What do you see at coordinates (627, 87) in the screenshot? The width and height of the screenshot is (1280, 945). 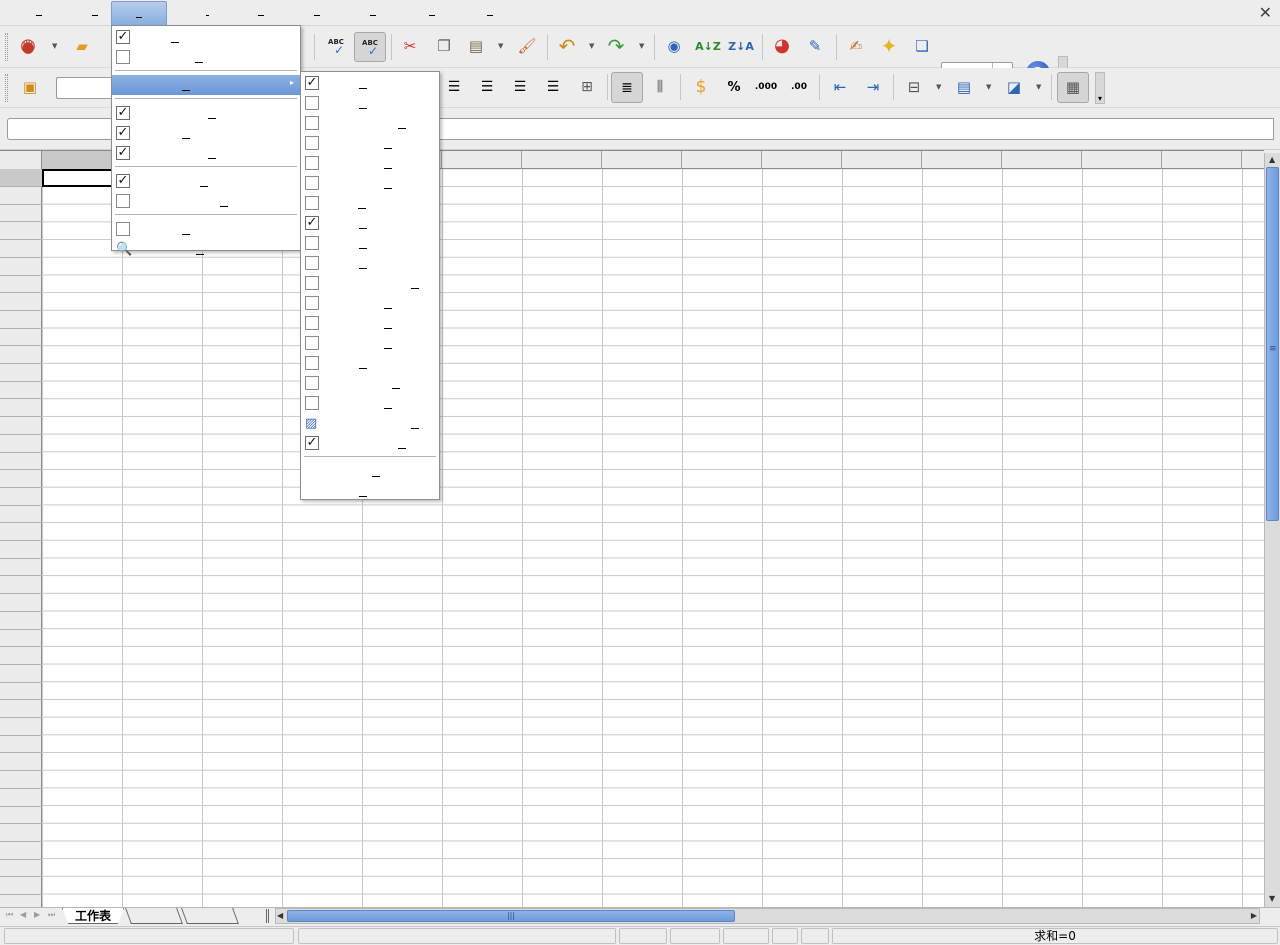 I see `wrap-text-icon: ≣` at bounding box center [627, 87].